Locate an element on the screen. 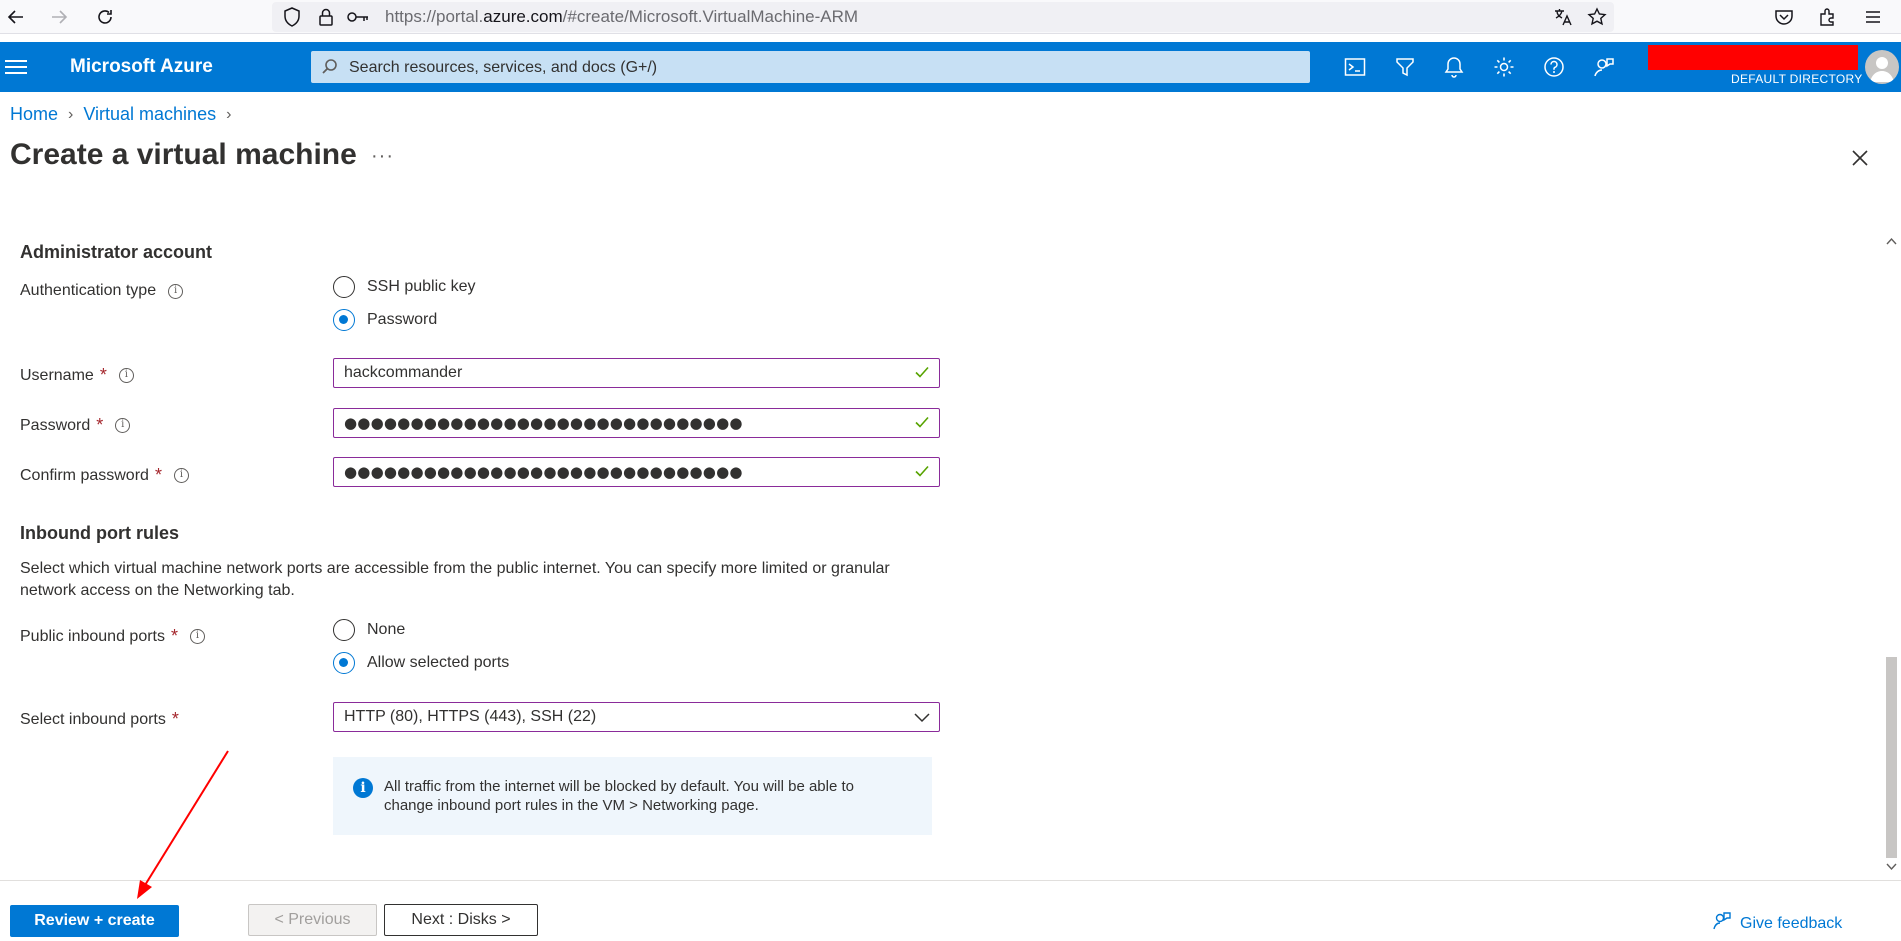 Image resolution: width=1901 pixels, height=941 pixels. chevron-down-icon is located at coordinates (922, 719).